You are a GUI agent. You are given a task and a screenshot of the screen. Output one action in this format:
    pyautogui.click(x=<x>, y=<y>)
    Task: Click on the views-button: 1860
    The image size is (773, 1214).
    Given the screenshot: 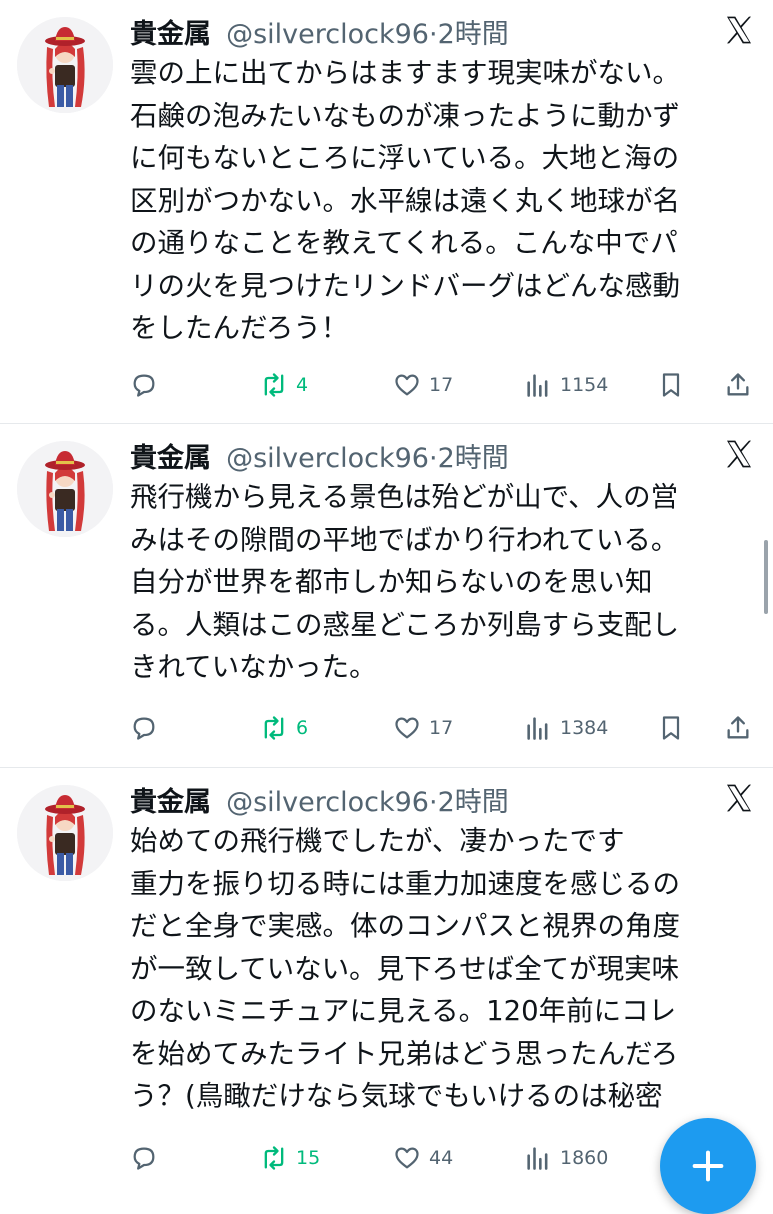 What is the action you would take?
    pyautogui.click(x=566, y=1158)
    